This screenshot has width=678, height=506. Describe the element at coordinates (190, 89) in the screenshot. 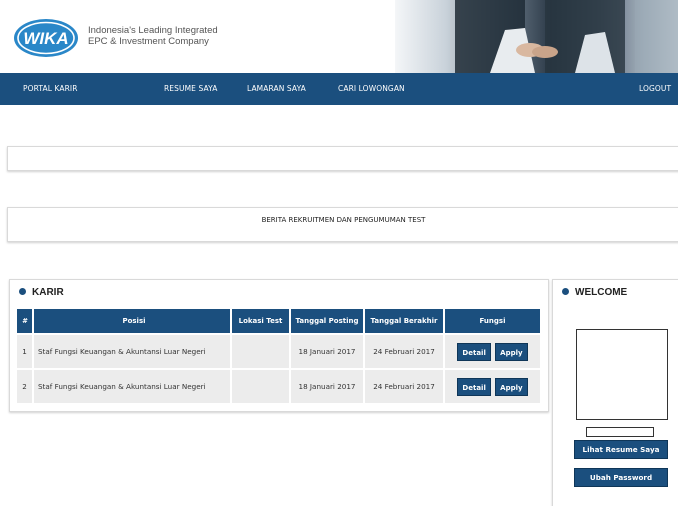

I see `nav-resume-saya: RESUME SAYA` at that location.